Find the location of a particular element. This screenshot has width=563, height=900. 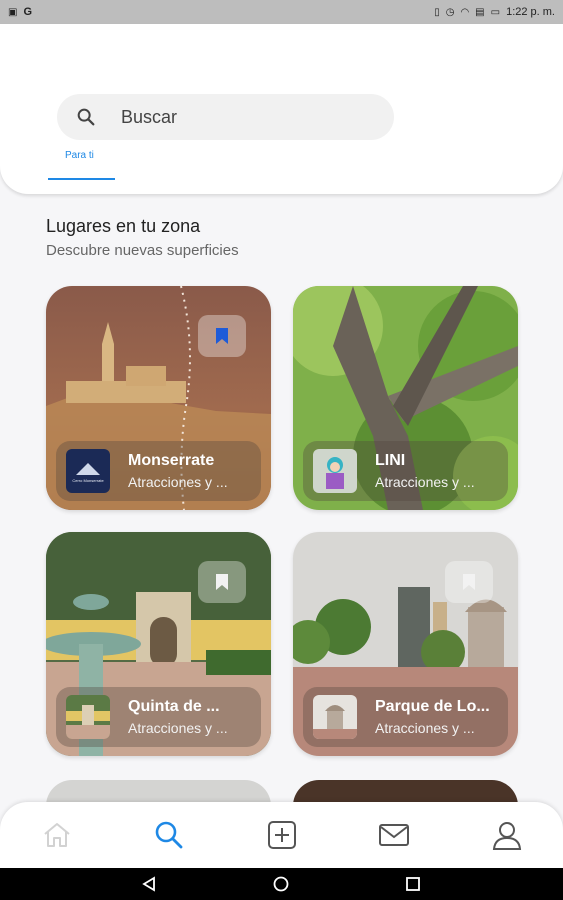

home-button-icon is located at coordinates (281, 884).